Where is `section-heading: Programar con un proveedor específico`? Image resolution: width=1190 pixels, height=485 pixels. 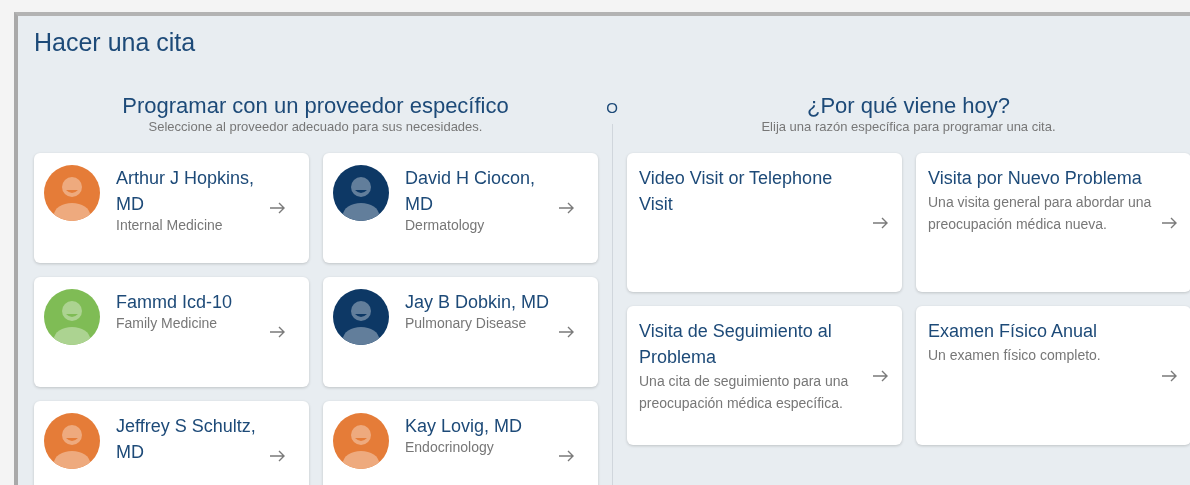
section-heading: Programar con un proveedor específico is located at coordinates (315, 106).